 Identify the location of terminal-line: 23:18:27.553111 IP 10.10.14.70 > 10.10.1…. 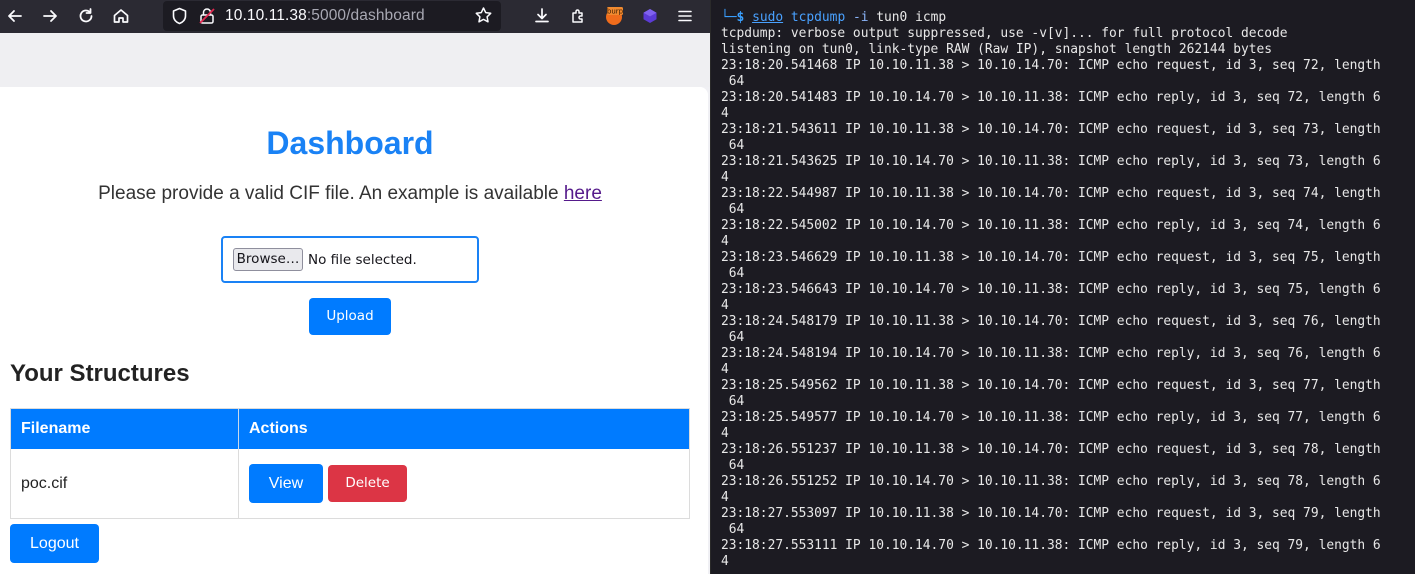
(1051, 545).